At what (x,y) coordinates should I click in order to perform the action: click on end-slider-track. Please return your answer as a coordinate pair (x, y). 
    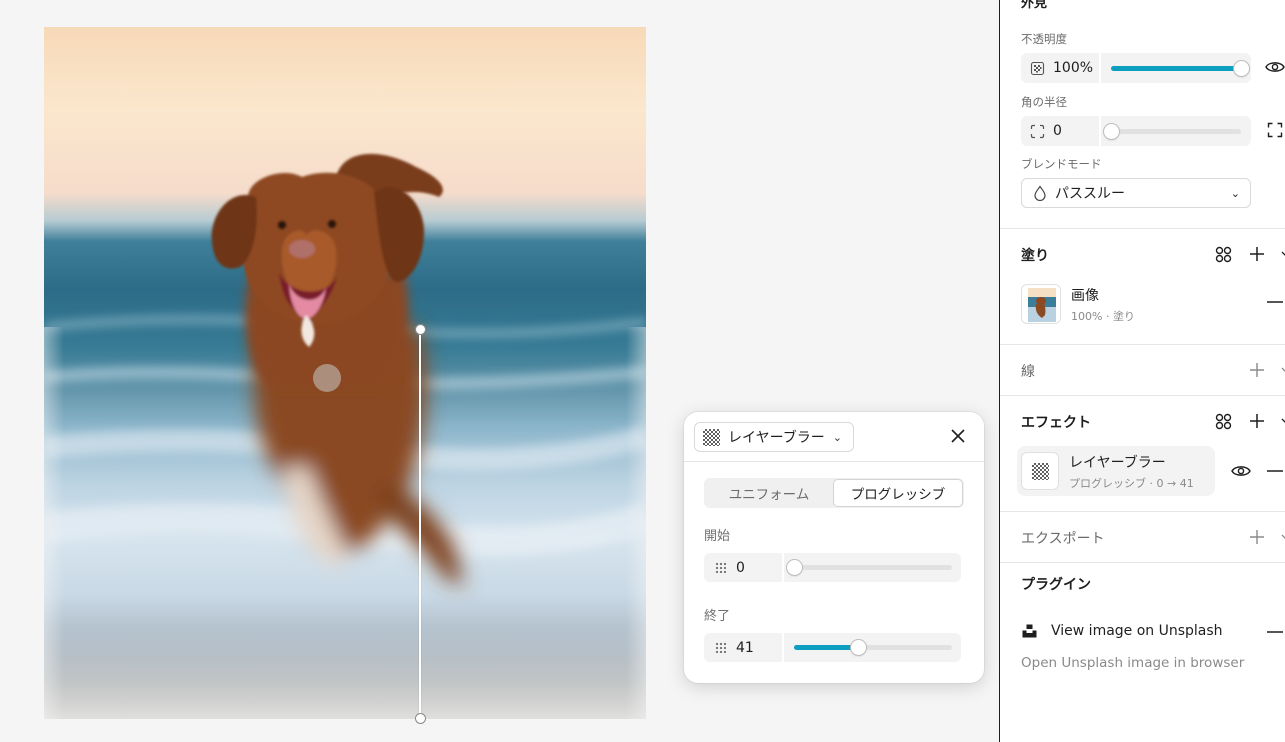
    Looking at the image, I should click on (873, 647).